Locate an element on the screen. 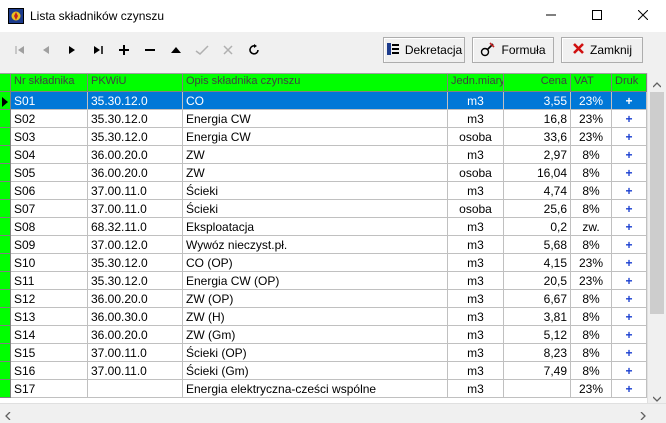 The image size is (666, 423). cell-cena: 16,04 is located at coordinates (537, 173).